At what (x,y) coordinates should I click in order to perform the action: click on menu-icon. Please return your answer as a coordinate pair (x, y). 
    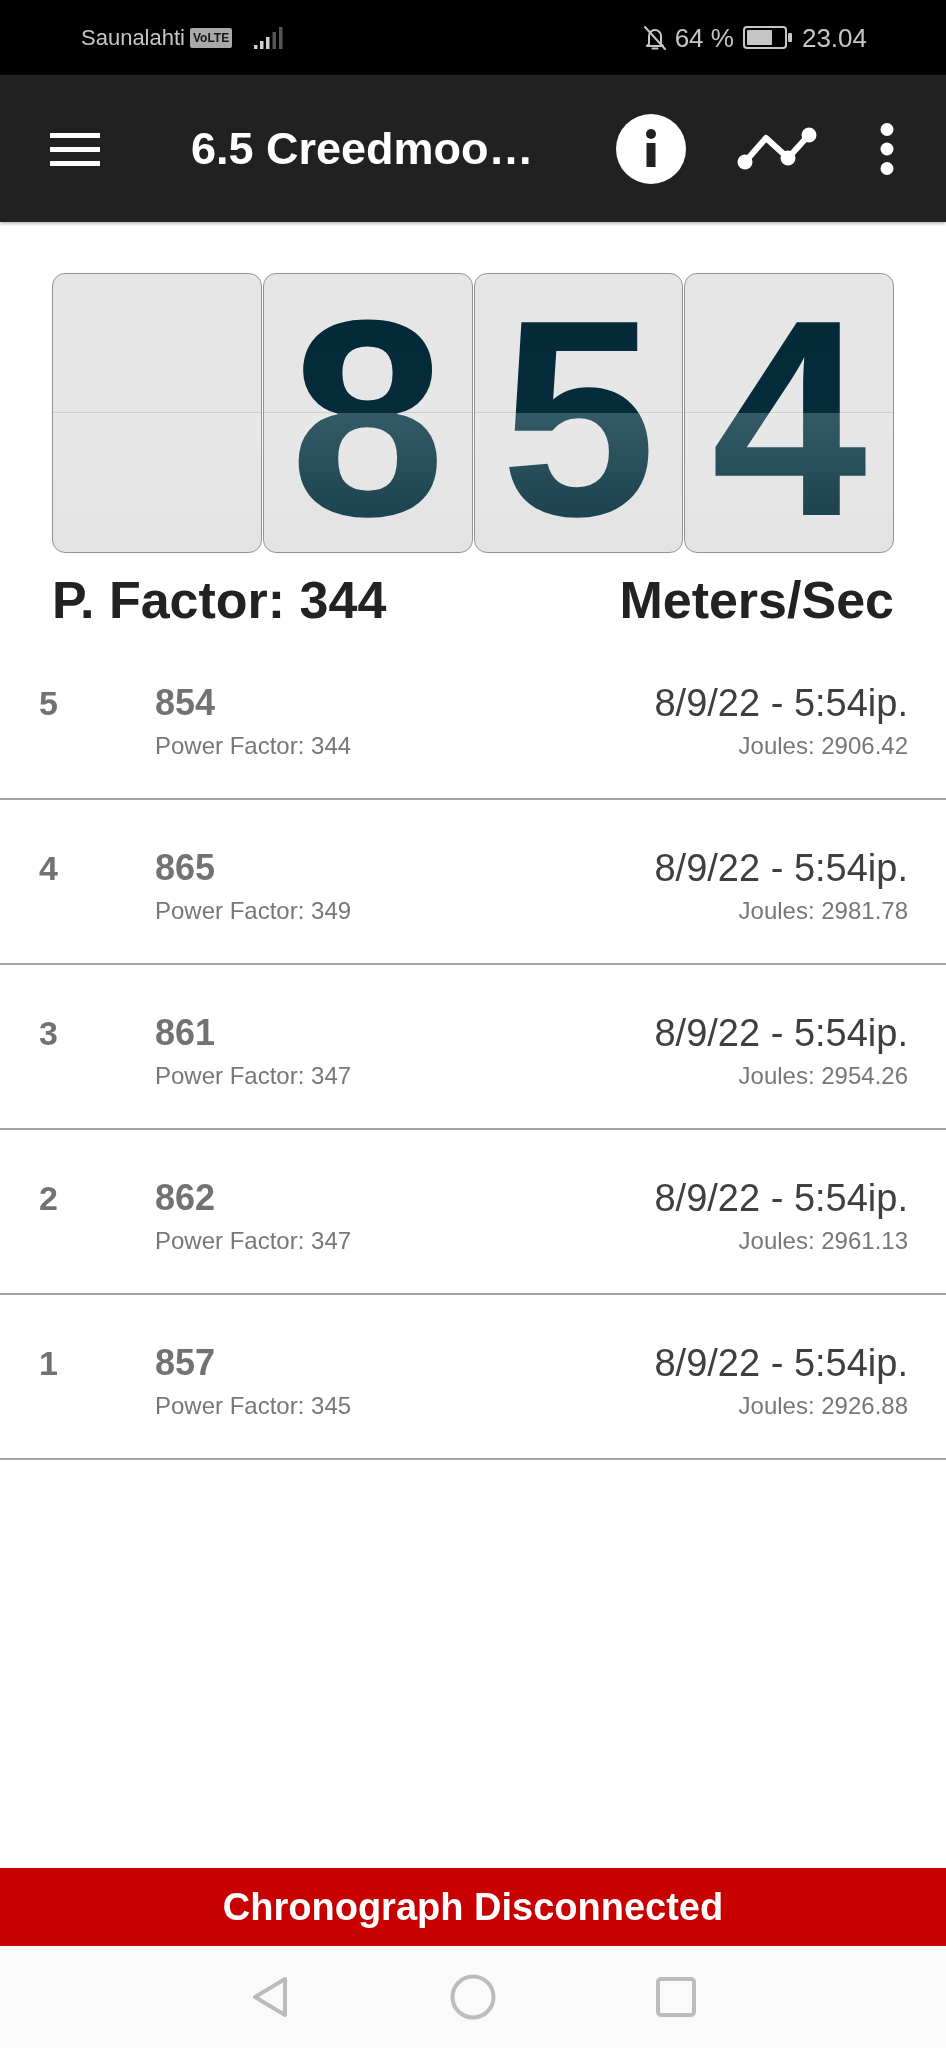
    Looking at the image, I should click on (75, 148).